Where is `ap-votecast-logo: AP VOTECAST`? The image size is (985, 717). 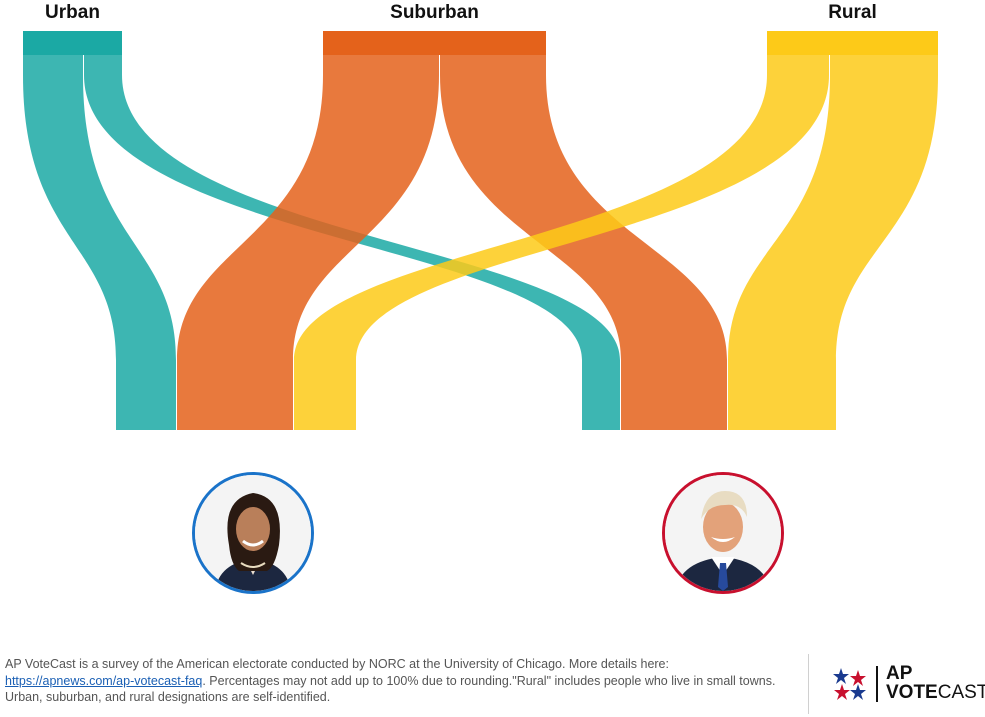
ap-votecast-logo: AP VOTECAST is located at coordinates (908, 685).